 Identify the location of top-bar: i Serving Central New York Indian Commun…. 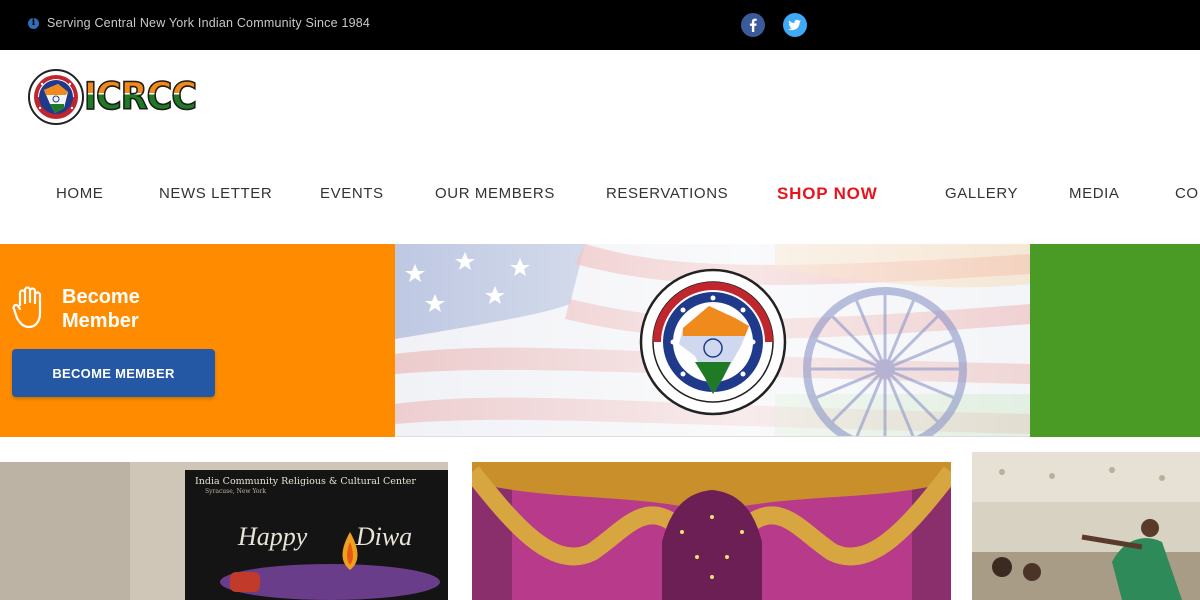
(600, 25).